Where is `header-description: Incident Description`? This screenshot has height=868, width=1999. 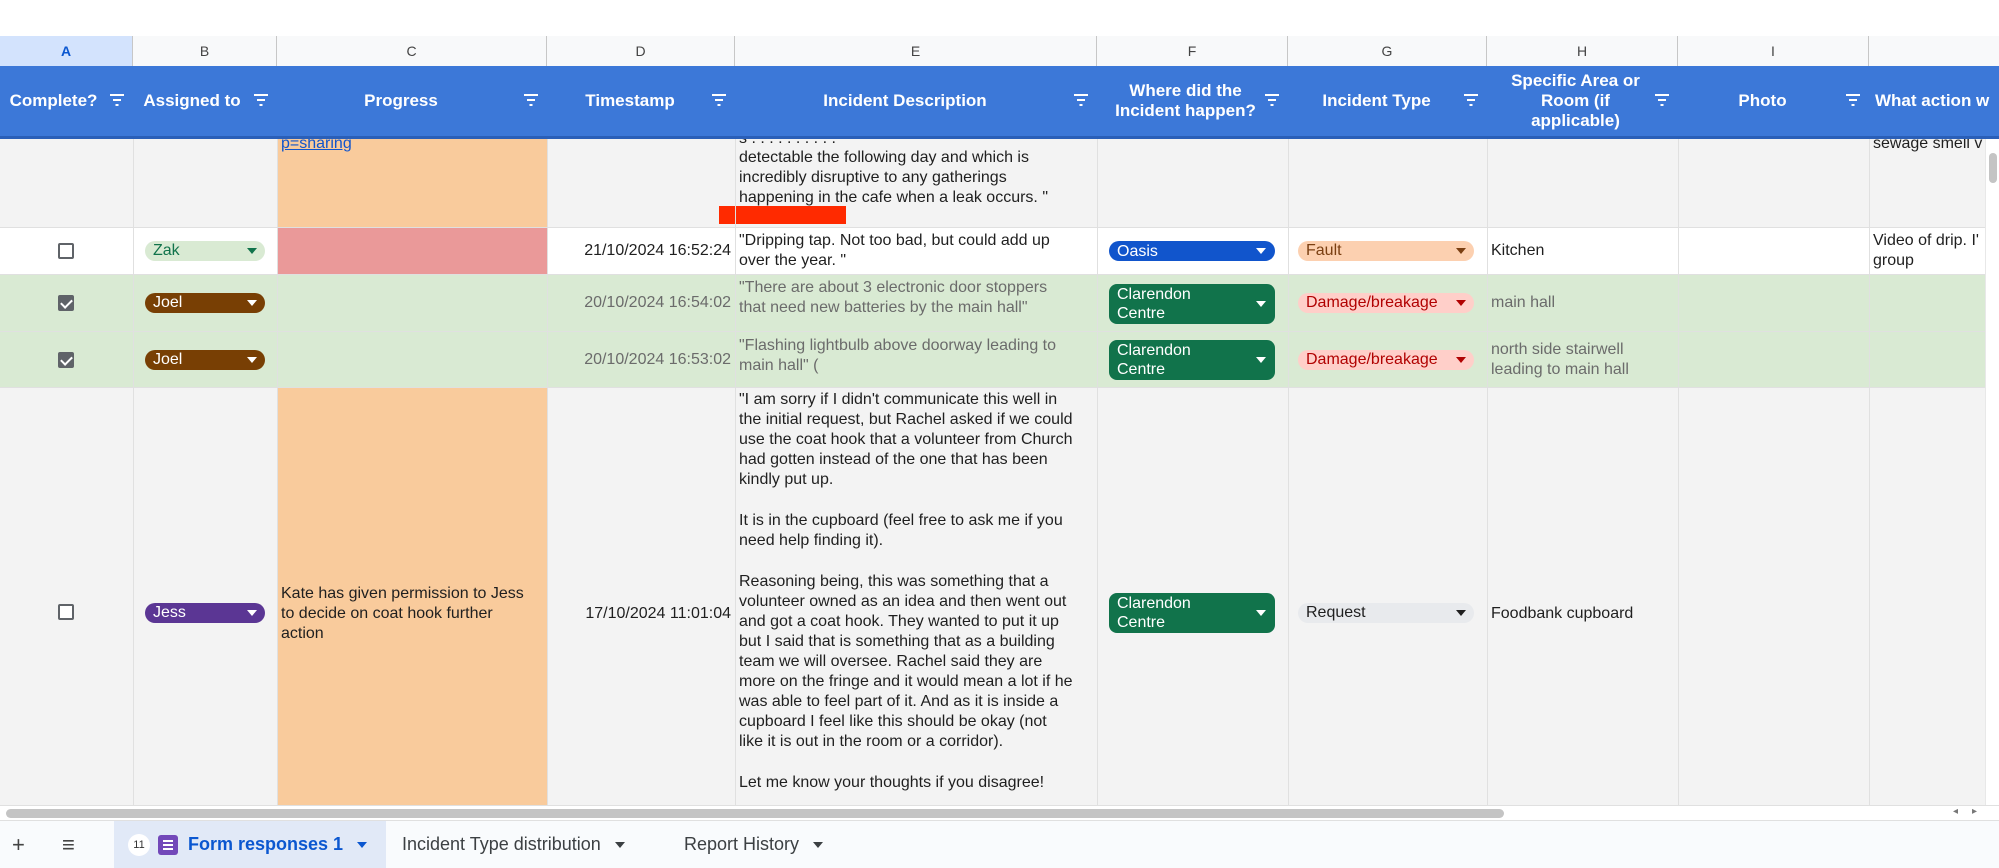
header-description: Incident Description is located at coordinates (916, 101).